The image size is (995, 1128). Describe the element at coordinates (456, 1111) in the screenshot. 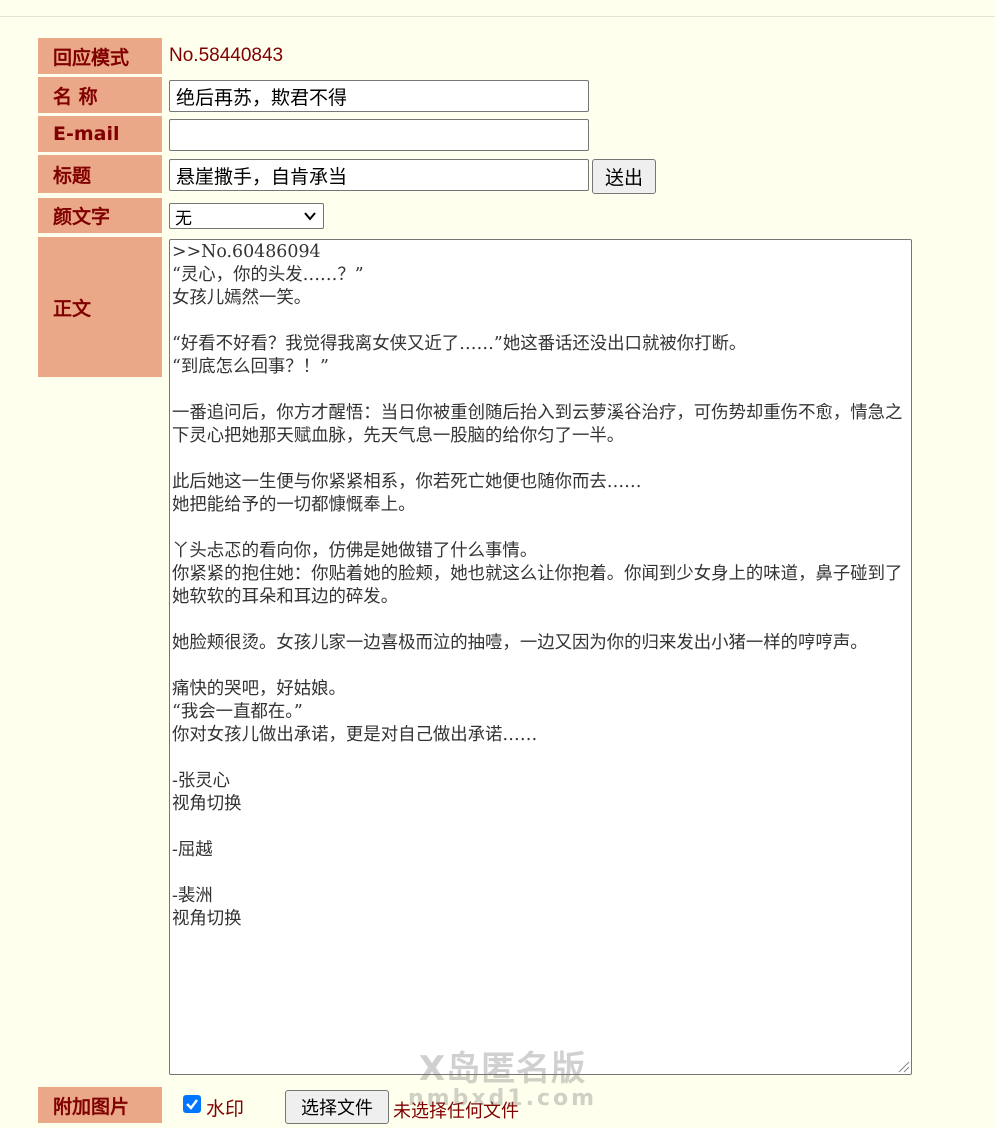

I see `no-file-text: 未选择任何文件` at that location.